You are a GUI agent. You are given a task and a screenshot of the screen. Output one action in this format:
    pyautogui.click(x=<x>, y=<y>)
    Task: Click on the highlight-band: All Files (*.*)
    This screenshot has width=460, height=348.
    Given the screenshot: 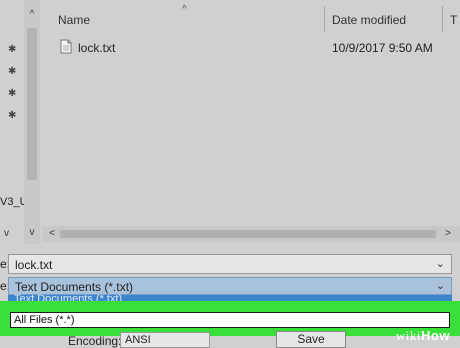 What is the action you would take?
    pyautogui.click(x=230, y=318)
    